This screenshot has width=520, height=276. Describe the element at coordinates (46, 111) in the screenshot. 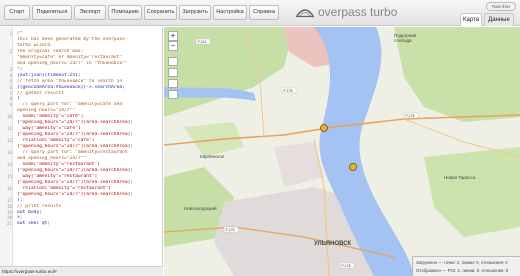

I see `code-line: opening_hours="24/7""` at that location.